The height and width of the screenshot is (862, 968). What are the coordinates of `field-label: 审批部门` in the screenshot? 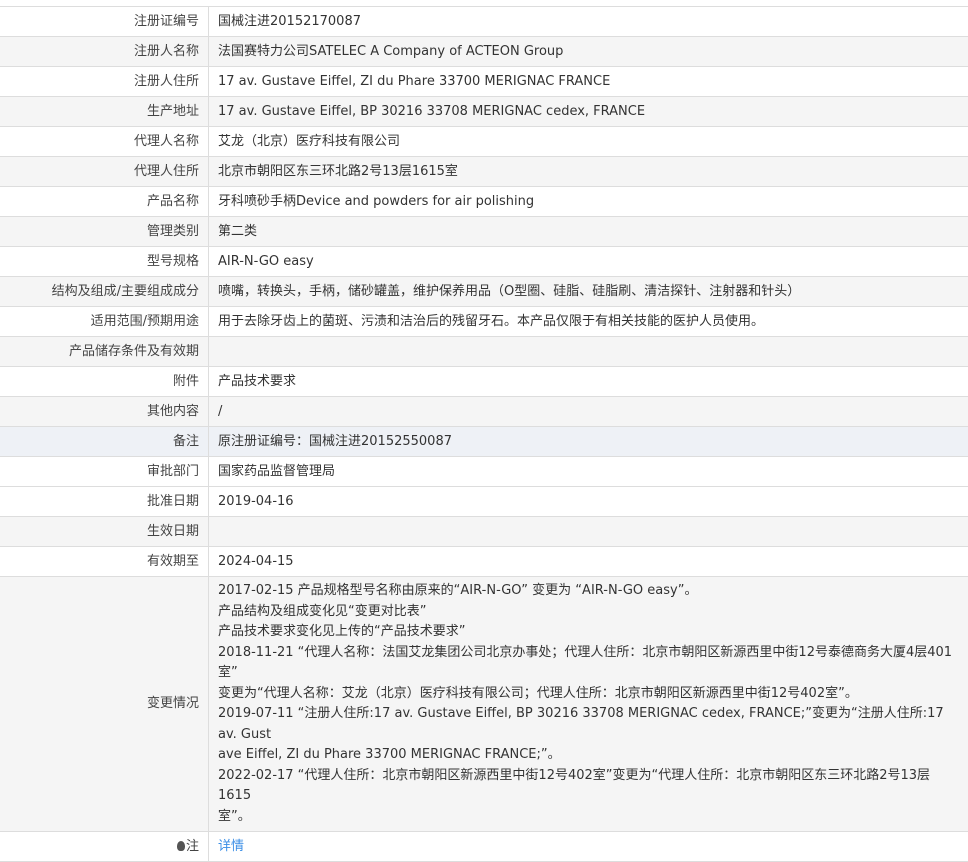 It's located at (104, 472).